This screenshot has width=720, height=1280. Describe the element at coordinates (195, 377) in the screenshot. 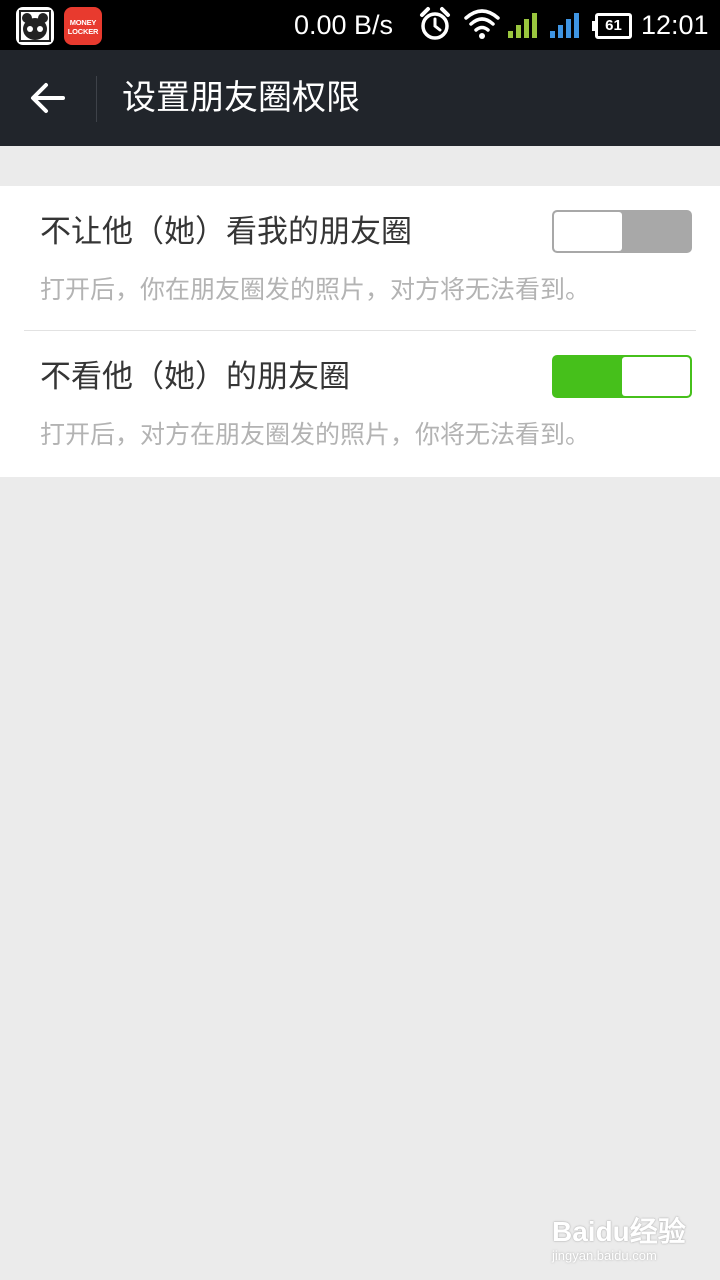

I see `setting-title: 不看他（她）的朋友圈` at that location.